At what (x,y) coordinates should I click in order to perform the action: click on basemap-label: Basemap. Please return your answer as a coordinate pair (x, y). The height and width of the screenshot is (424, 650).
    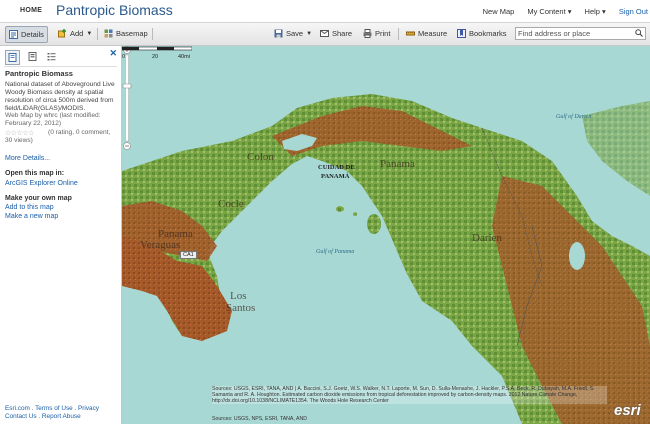
    Looking at the image, I should click on (132, 33).